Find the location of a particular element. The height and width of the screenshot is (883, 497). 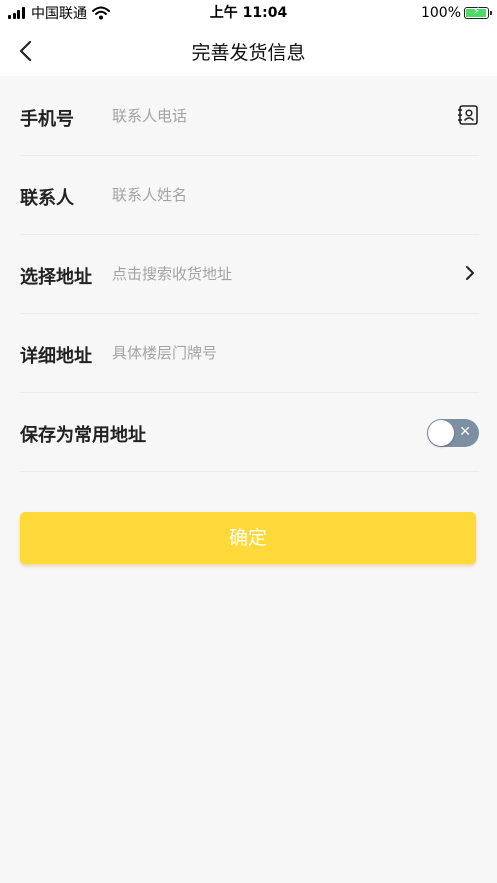

address-label: 选择地址 is located at coordinates (56, 277).